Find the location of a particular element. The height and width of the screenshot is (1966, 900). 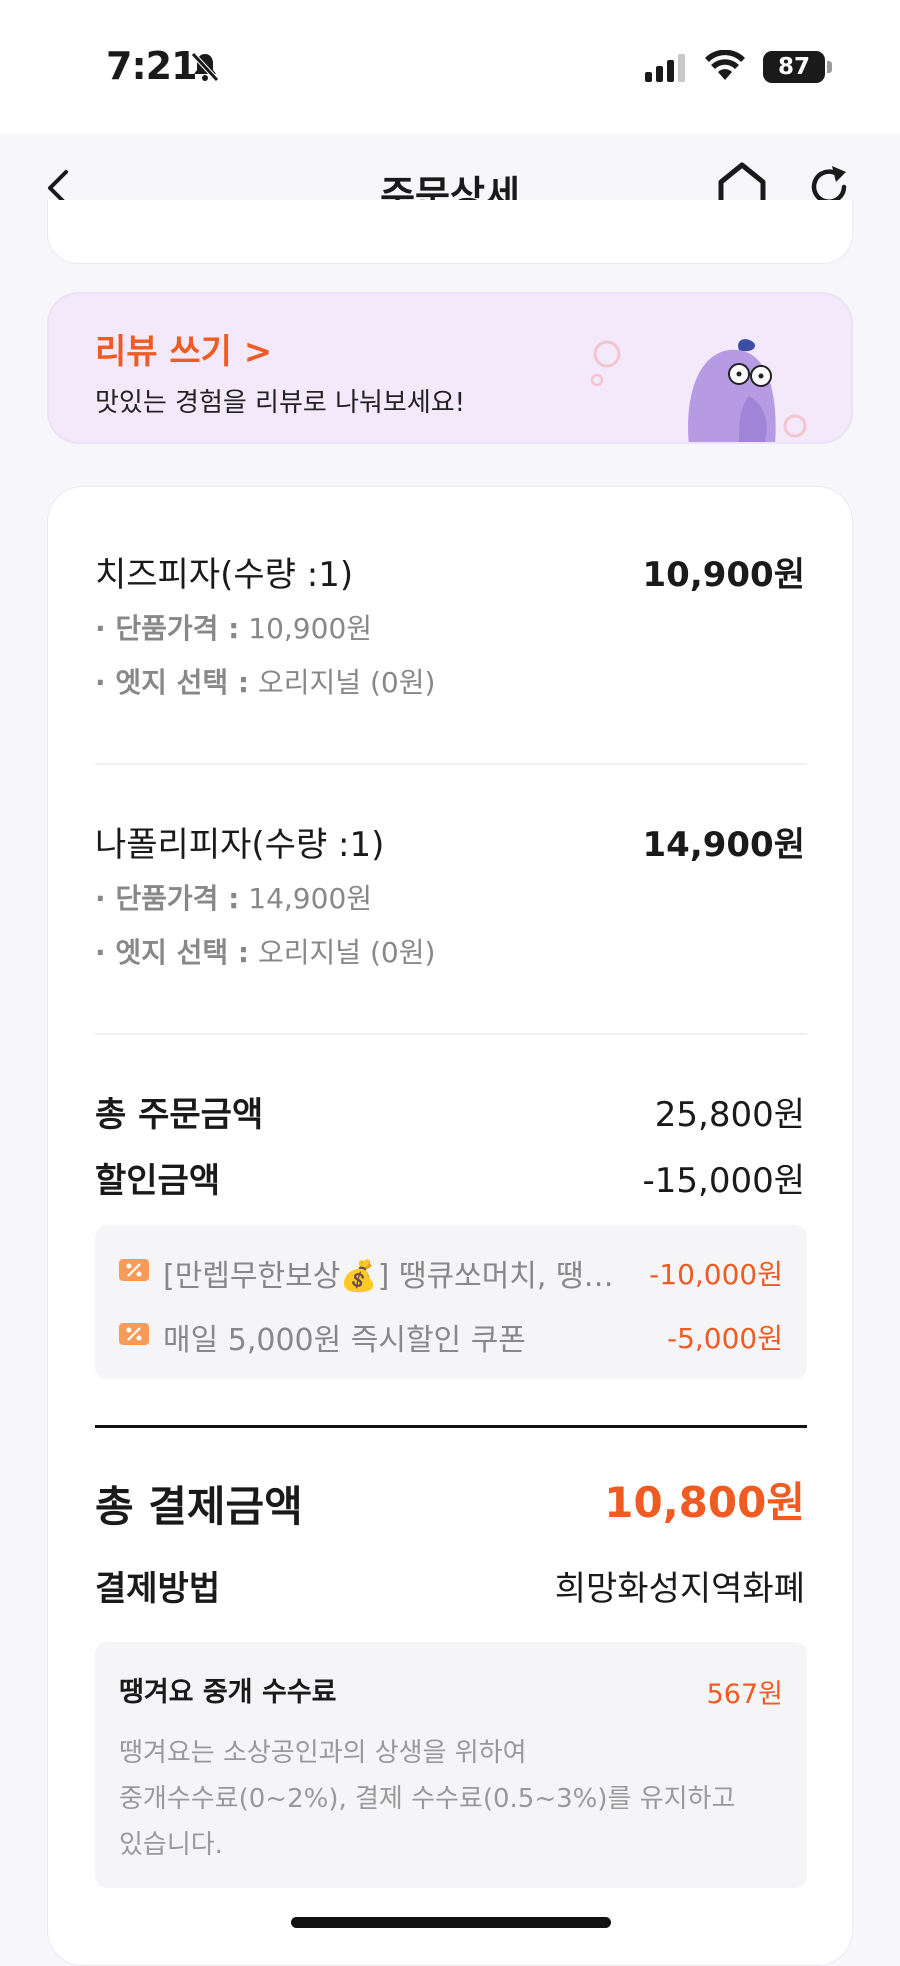

payment-method-value: 희망화성지역화폐 is located at coordinates (679, 1589).